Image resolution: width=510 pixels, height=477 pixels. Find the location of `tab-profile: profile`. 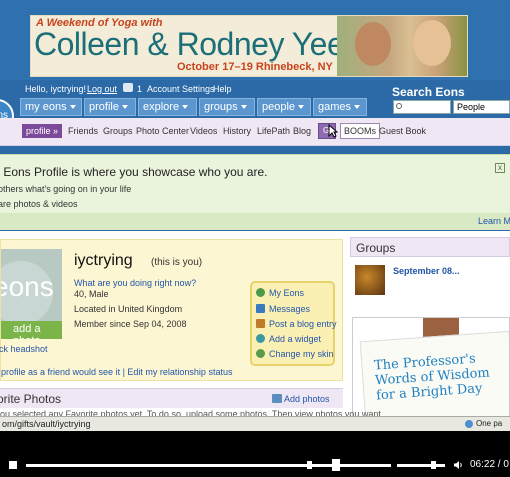

tab-profile: profile is located at coordinates (110, 107).